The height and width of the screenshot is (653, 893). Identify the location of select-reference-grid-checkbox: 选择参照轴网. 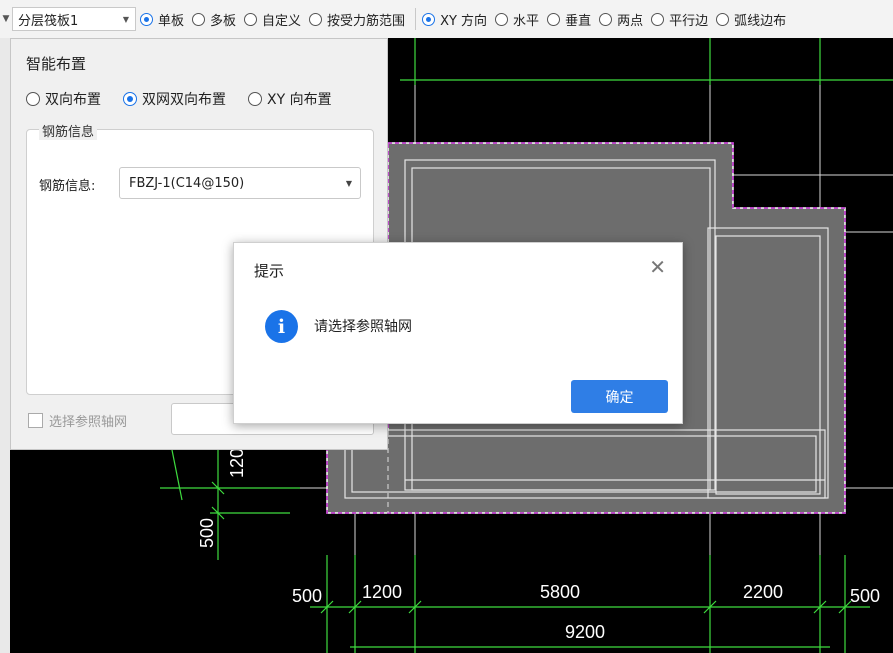
(77, 420).